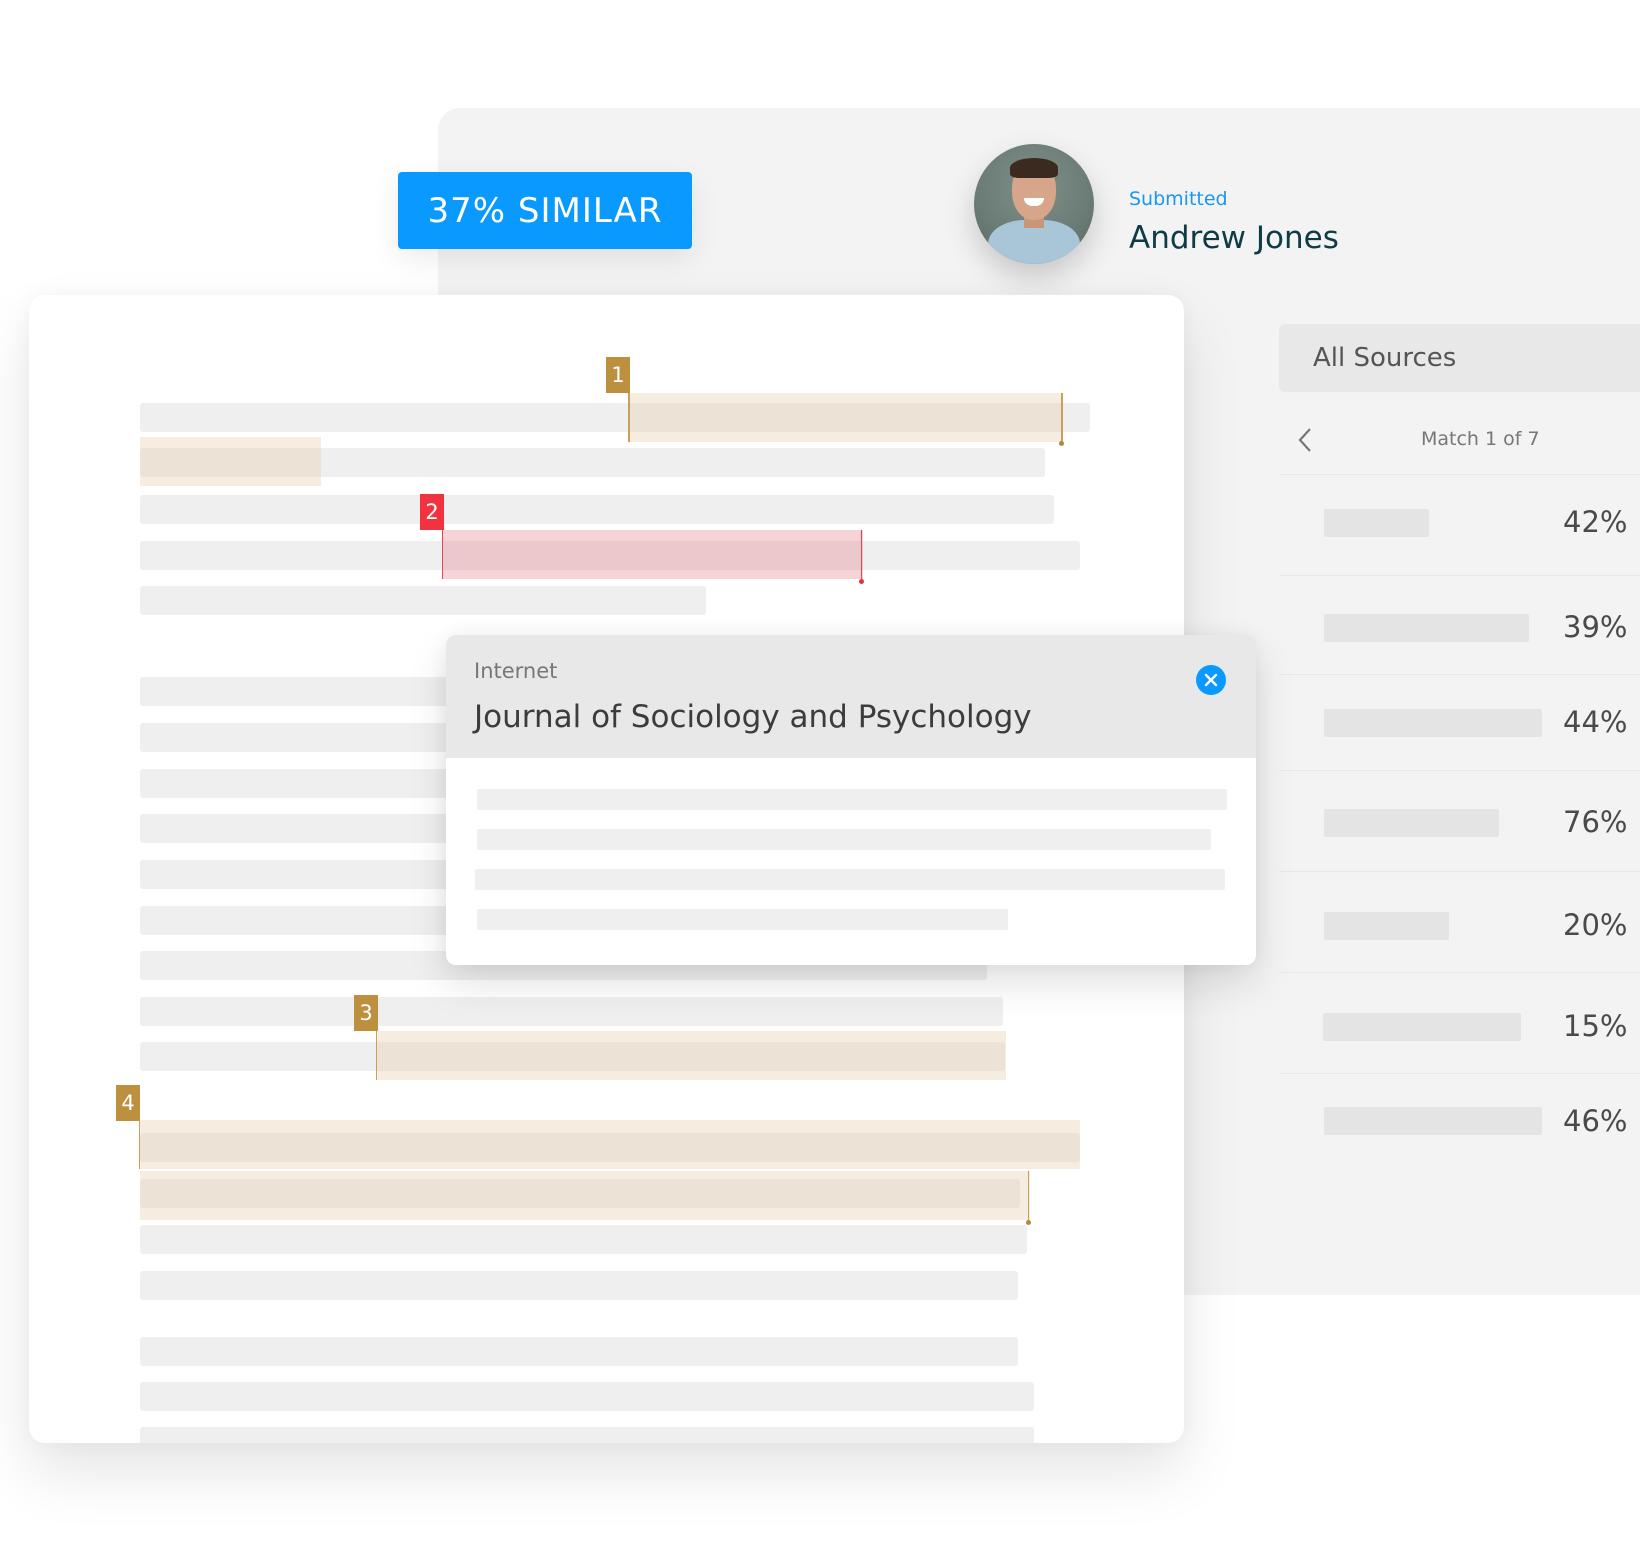 The height and width of the screenshot is (1560, 1640). I want to click on match-1-end-dot, so click(1061, 443).